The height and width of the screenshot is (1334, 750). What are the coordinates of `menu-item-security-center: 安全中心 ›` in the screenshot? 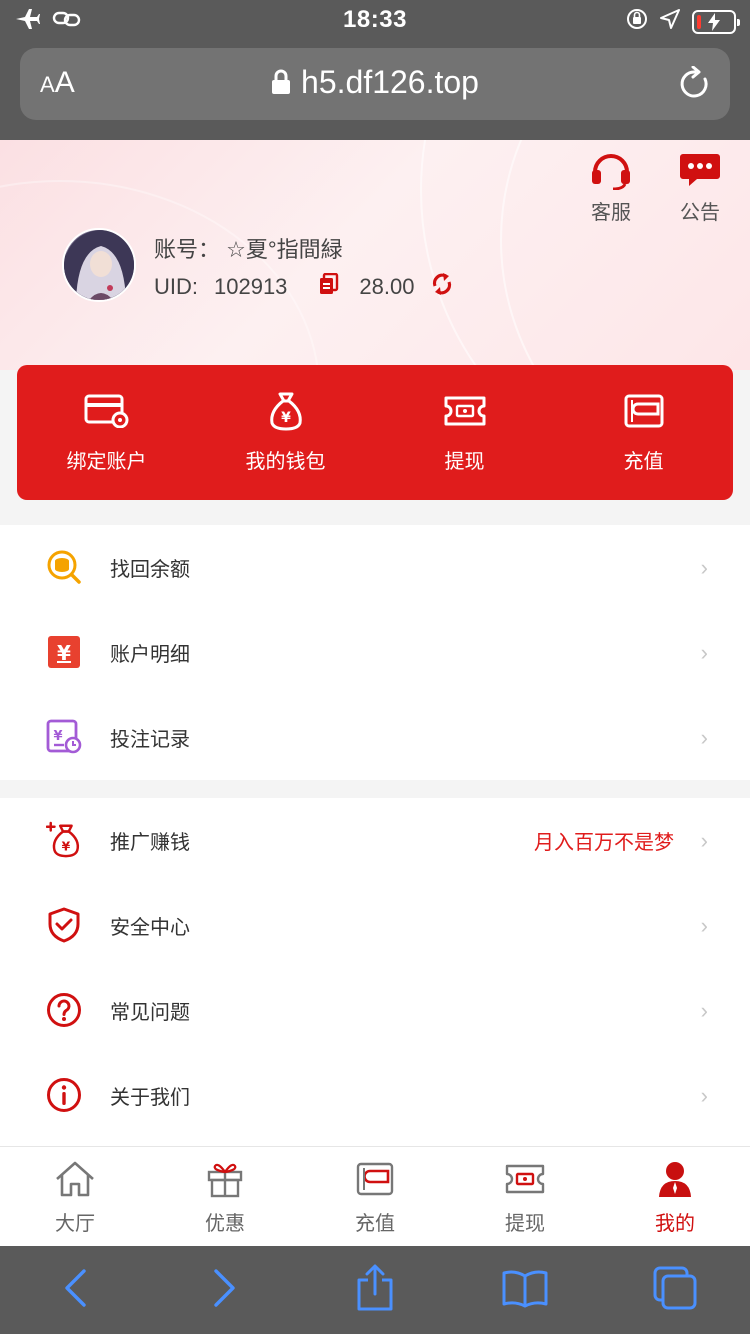 It's located at (375, 925).